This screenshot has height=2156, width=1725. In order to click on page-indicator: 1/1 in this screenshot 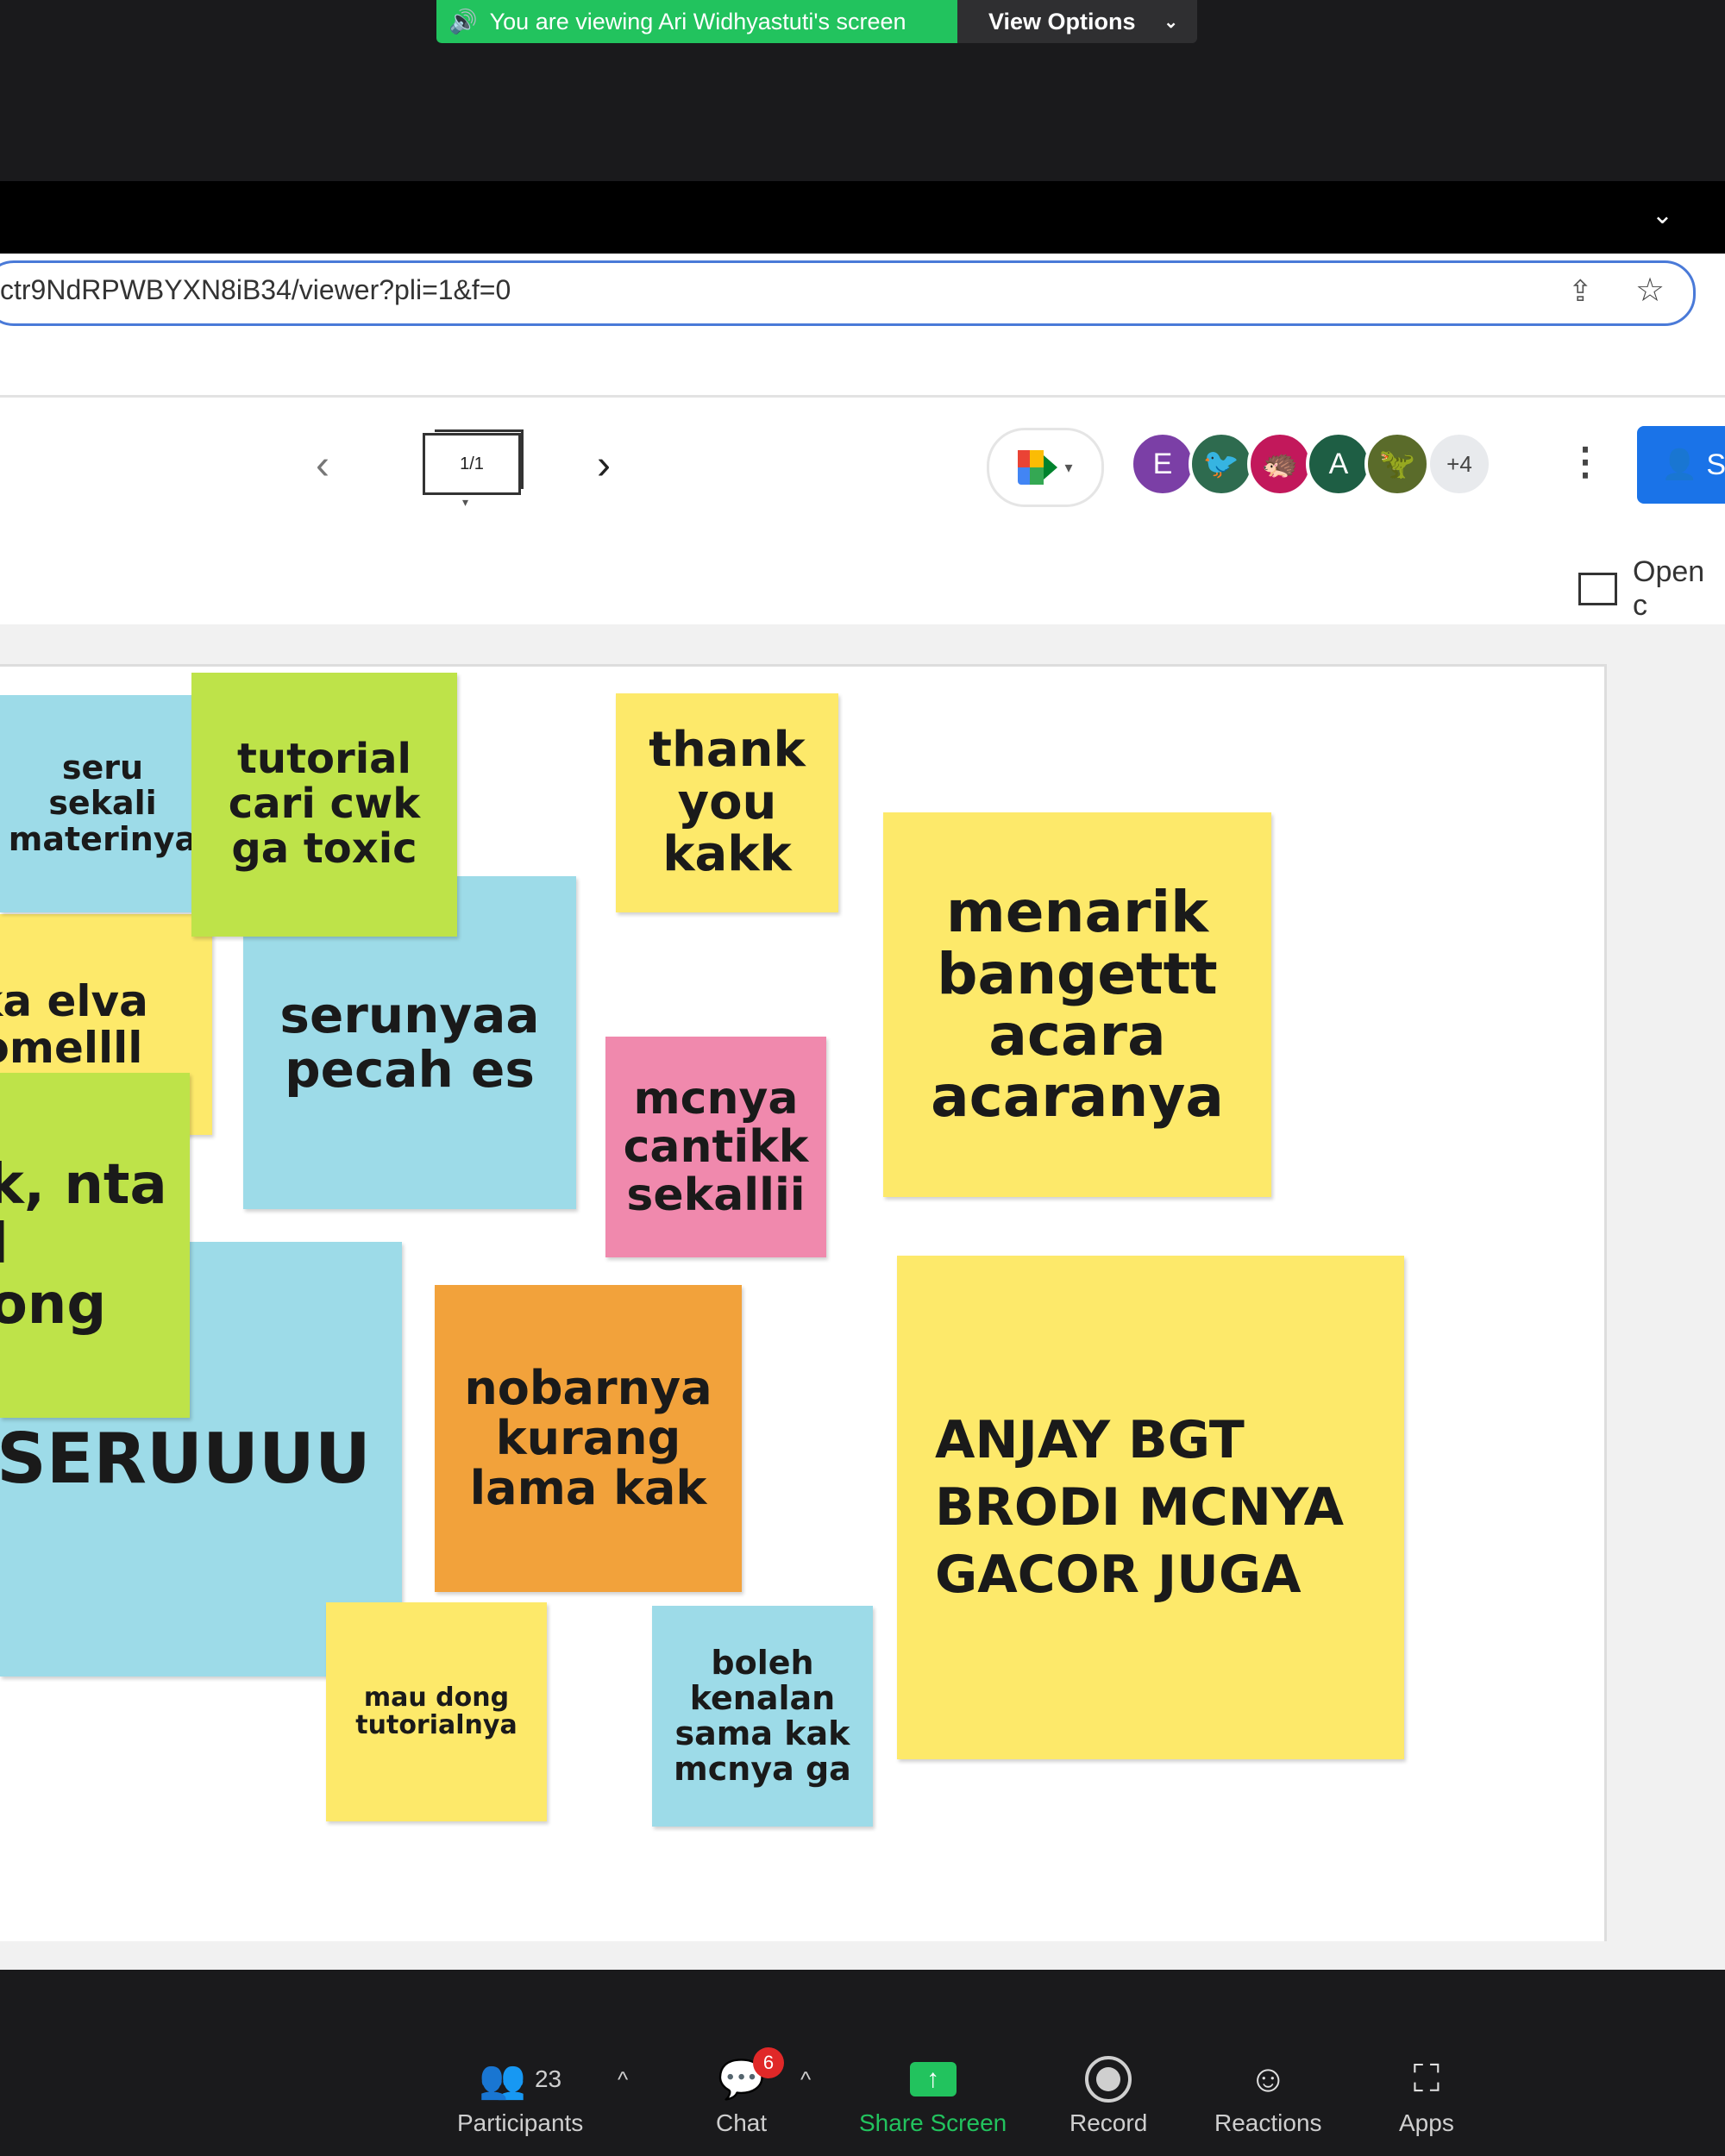, I will do `click(472, 463)`.